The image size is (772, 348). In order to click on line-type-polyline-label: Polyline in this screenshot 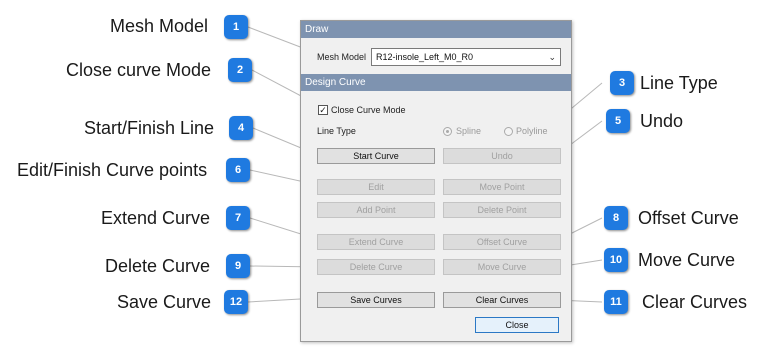, I will do `click(532, 131)`.